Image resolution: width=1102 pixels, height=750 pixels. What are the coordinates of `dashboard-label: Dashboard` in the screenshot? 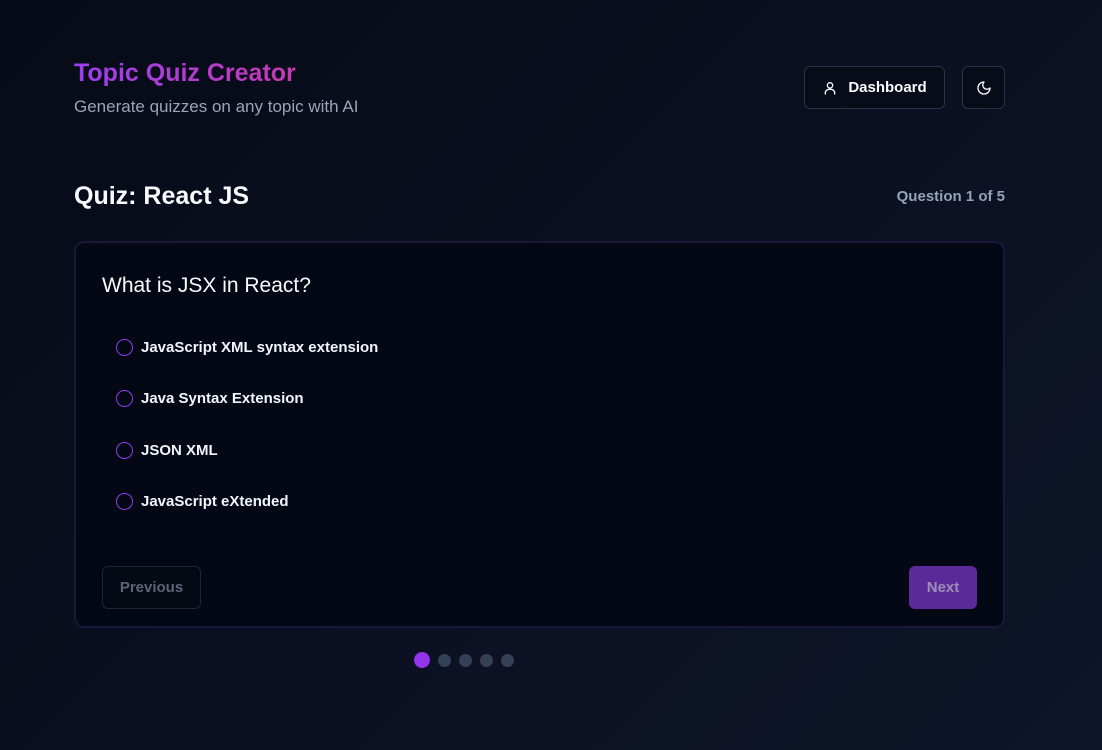 It's located at (887, 87).